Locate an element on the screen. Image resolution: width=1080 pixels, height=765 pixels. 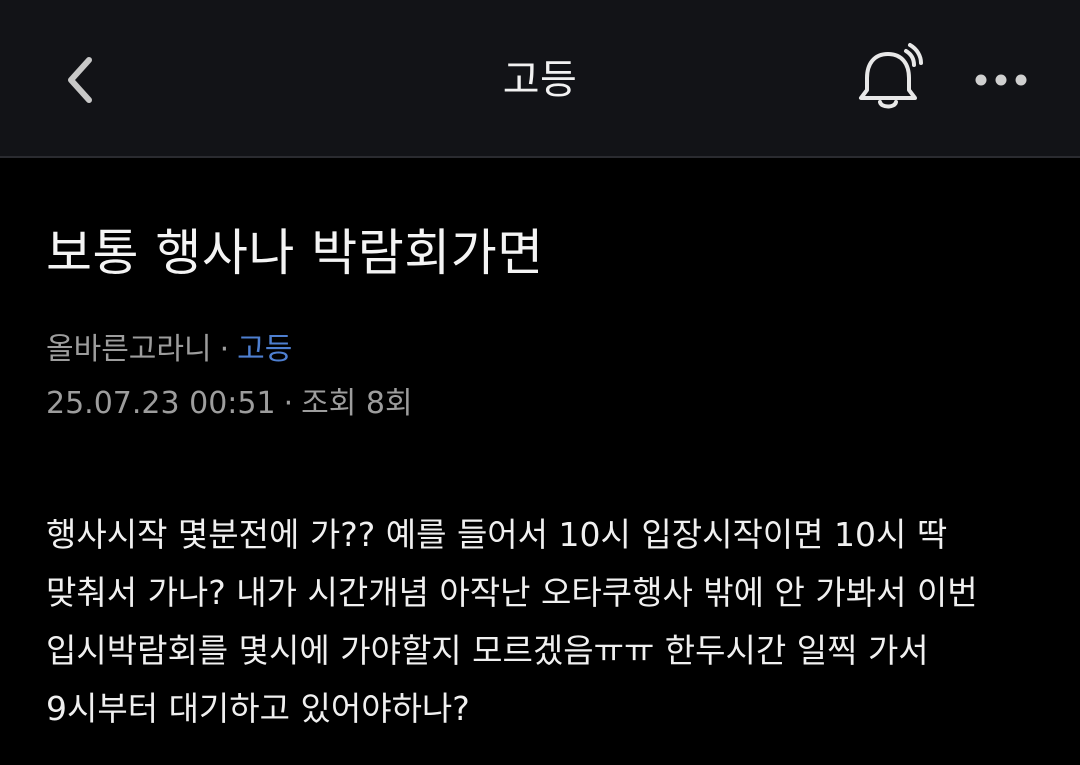
more-horizontal-icon is located at coordinates (1001, 80).